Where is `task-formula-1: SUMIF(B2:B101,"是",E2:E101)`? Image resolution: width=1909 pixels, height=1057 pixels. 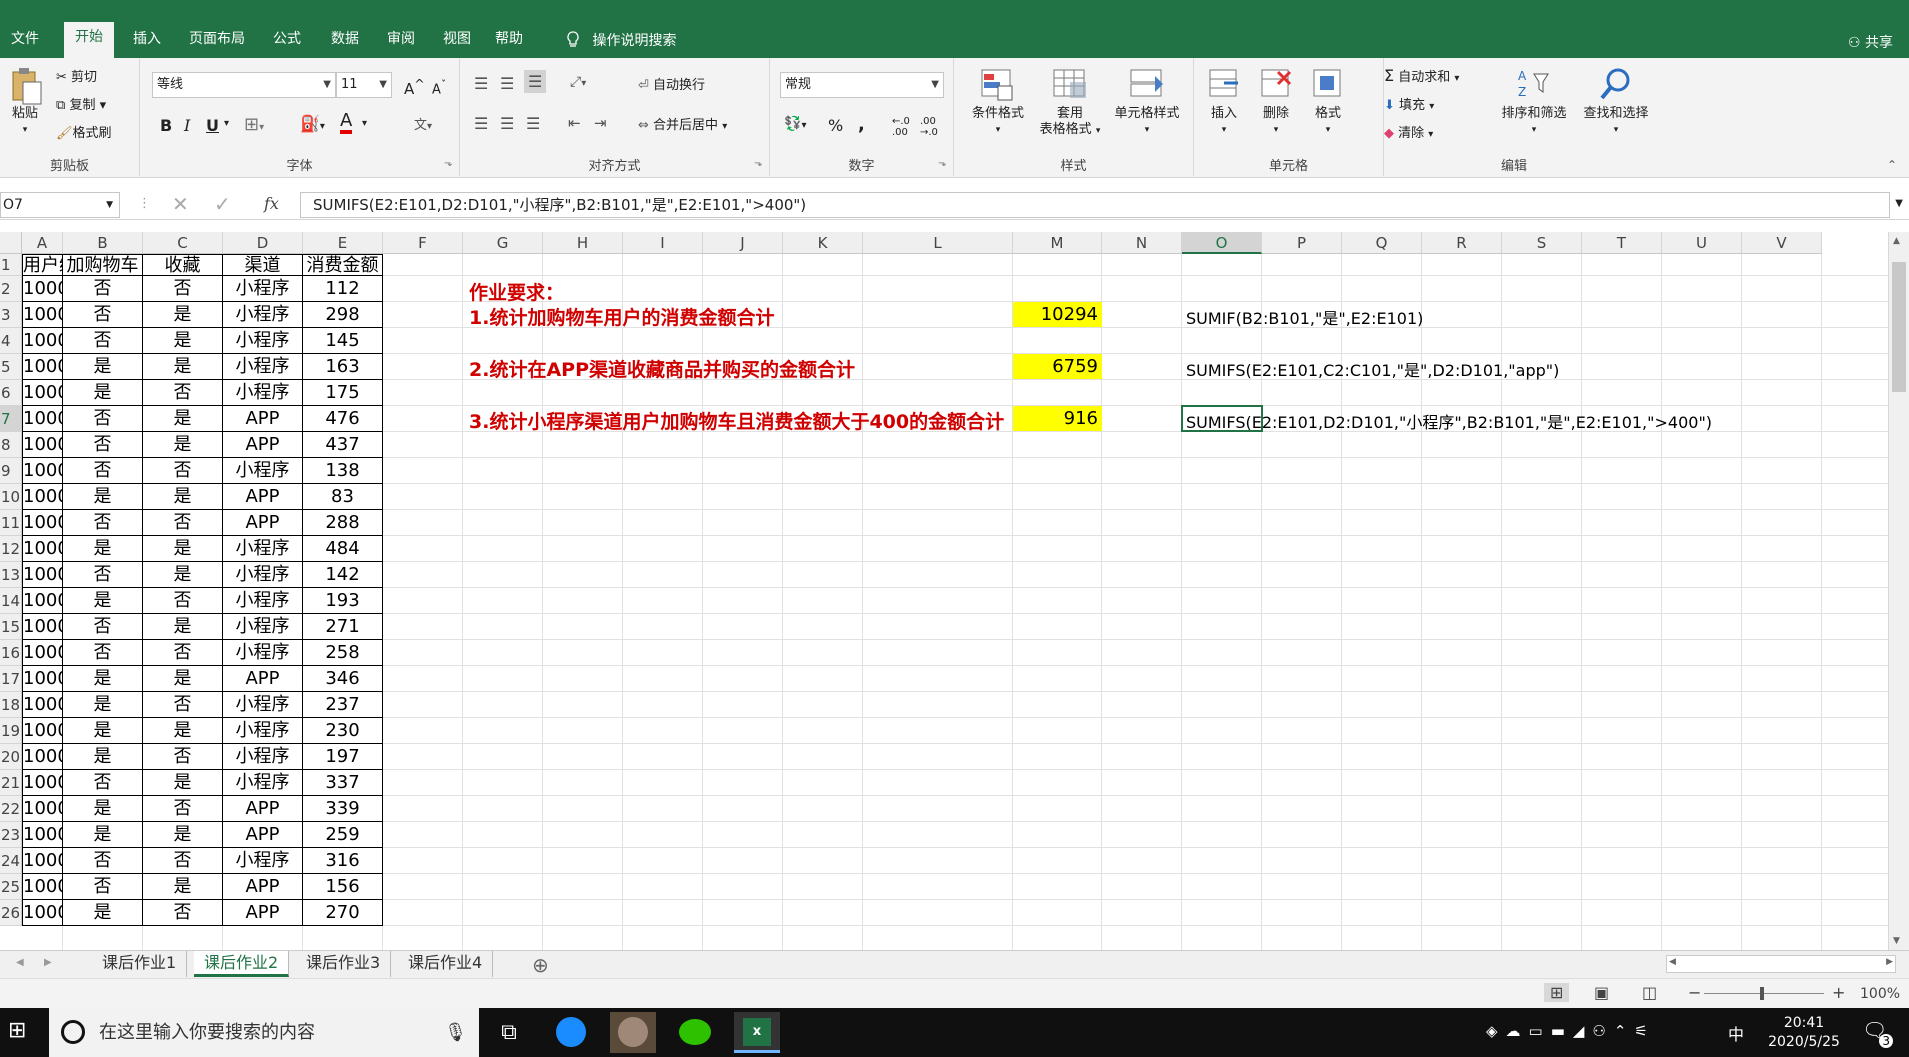
task-formula-1: SUMIF(B2:B101,"是",E2:E101) is located at coordinates (1304, 317).